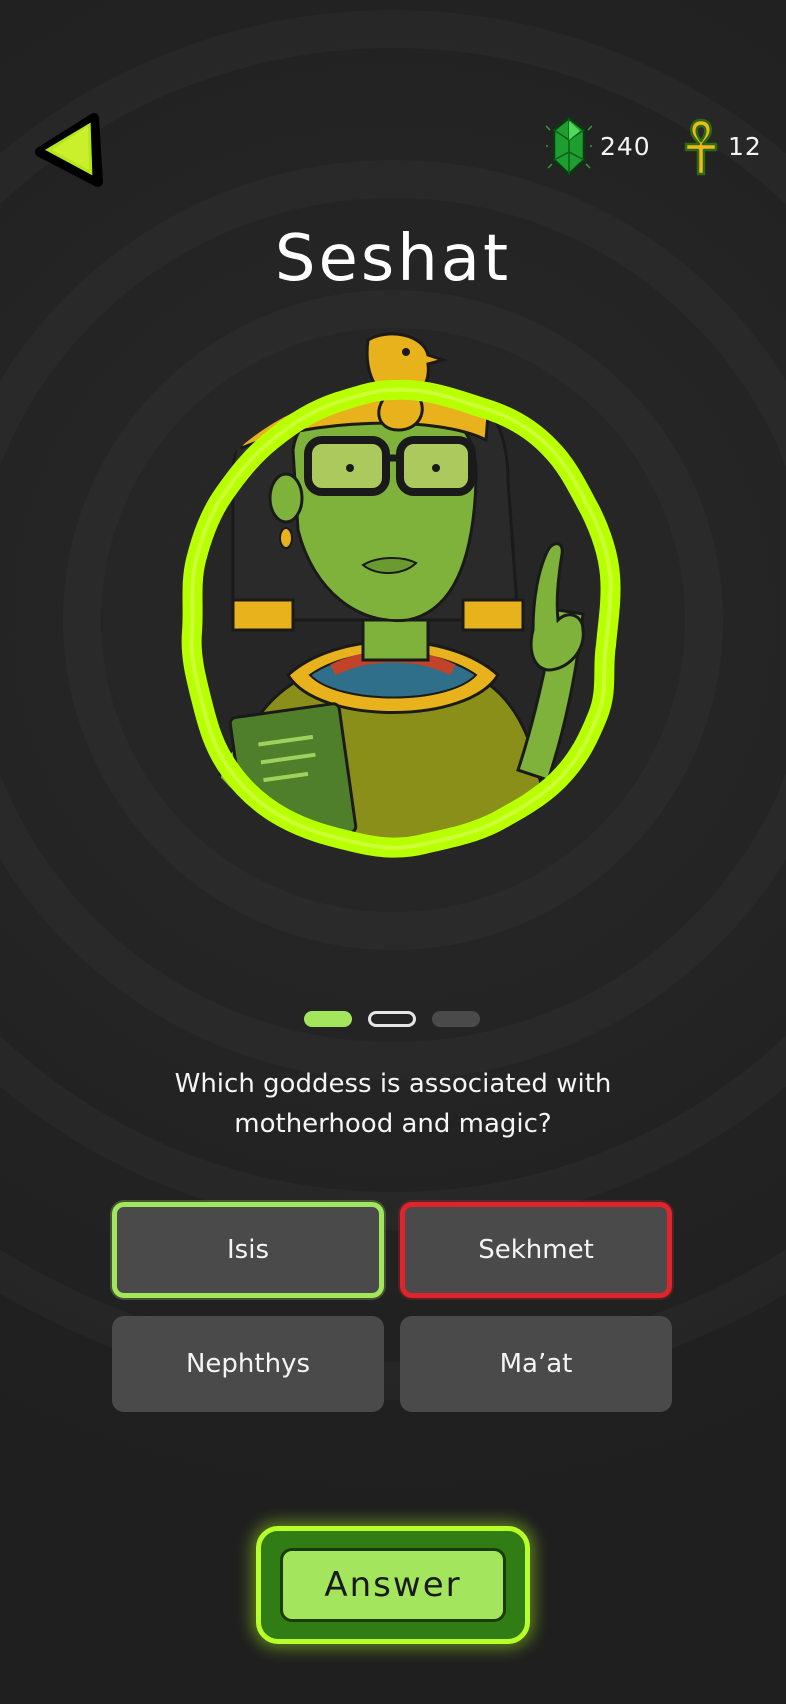 This screenshot has width=786, height=1704. I want to click on ankh-count: 12, so click(745, 146).